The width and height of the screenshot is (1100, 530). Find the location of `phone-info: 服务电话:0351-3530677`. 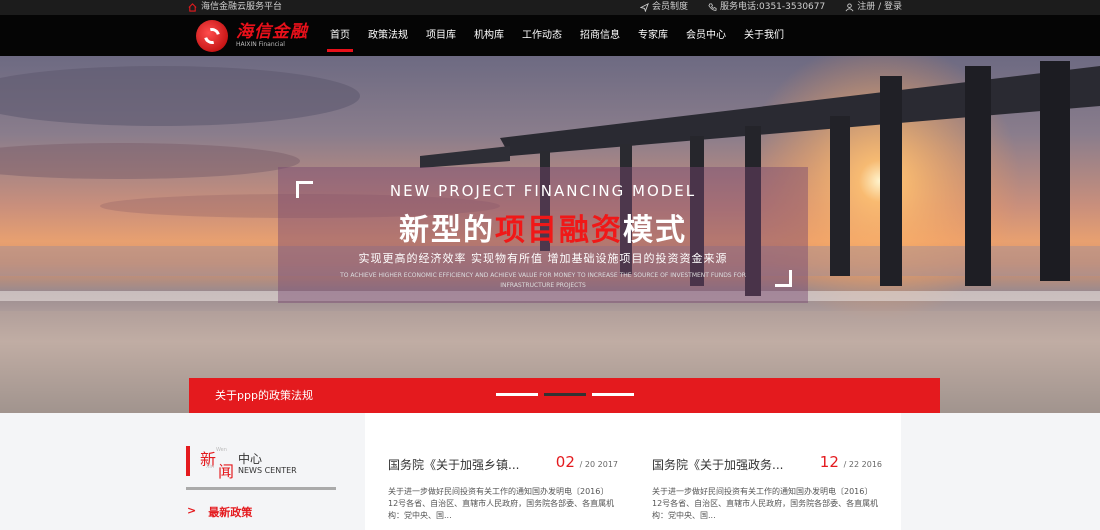

phone-info: 服务电话:0351-3530677 is located at coordinates (766, 7).